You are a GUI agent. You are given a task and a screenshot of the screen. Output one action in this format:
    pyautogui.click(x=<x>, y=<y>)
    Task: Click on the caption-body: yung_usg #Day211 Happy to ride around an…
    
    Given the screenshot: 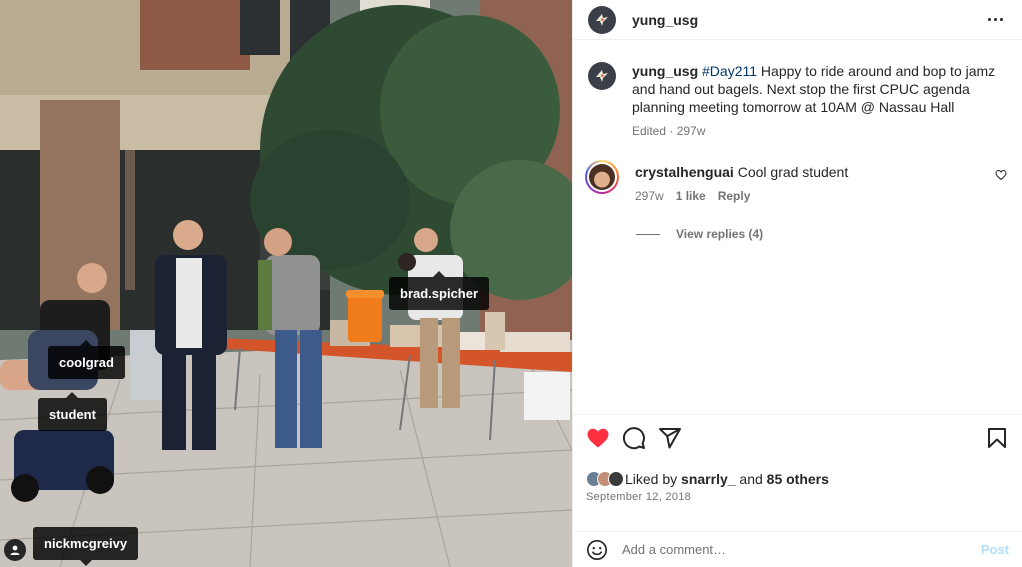 What is the action you would take?
    pyautogui.click(x=819, y=101)
    